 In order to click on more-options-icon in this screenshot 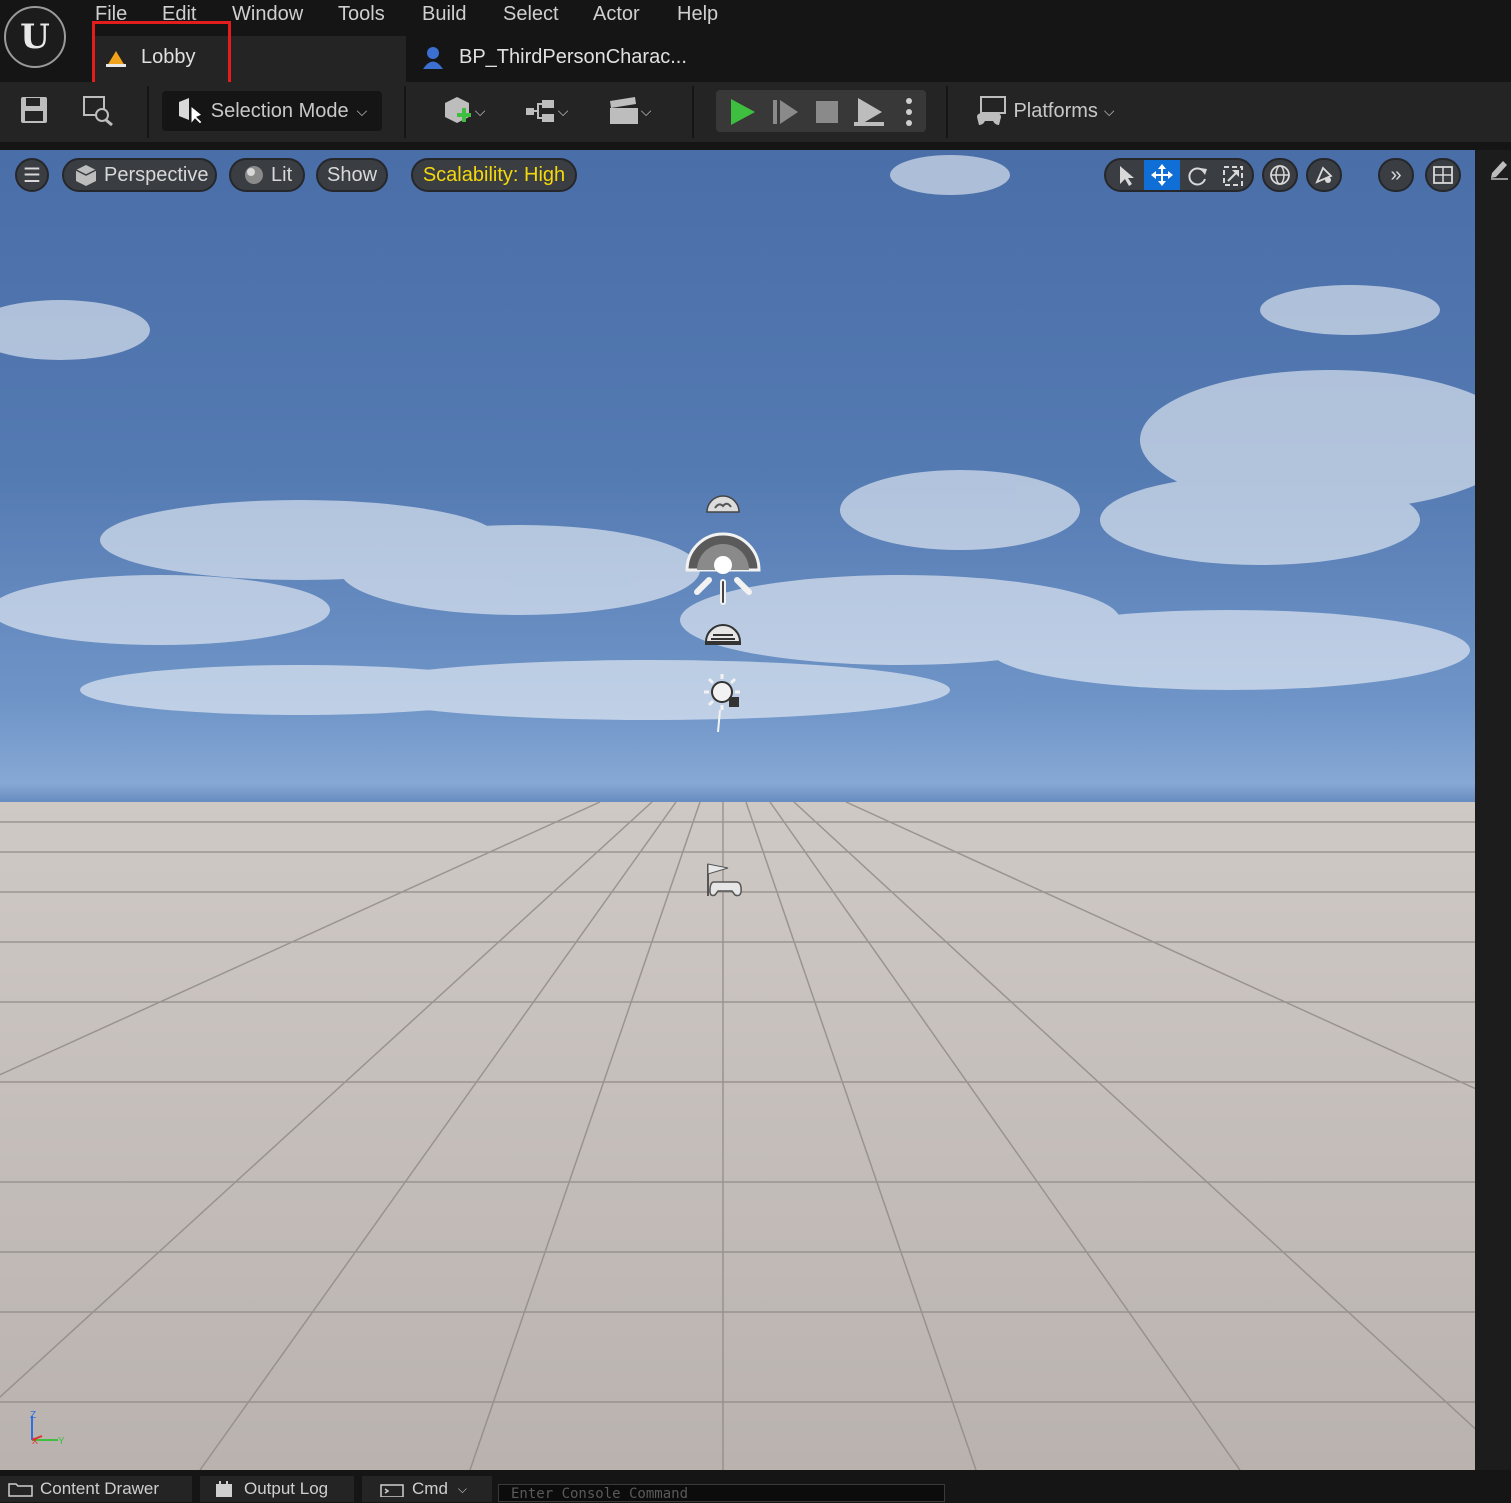, I will do `click(909, 112)`.